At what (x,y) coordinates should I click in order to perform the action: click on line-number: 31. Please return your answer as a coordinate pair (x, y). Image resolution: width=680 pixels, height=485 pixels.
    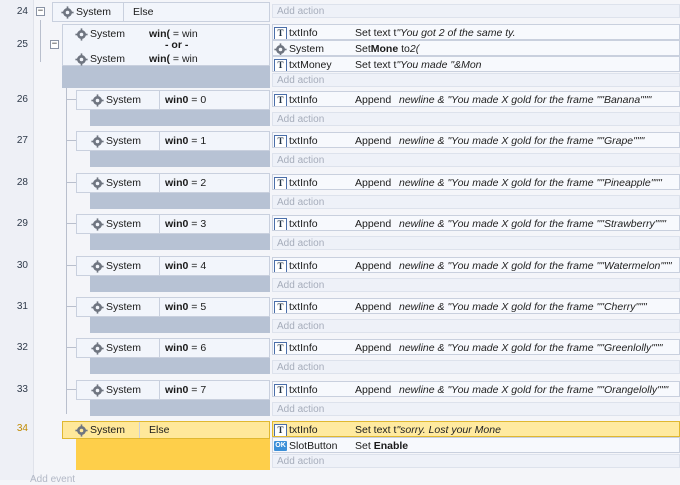
    Looking at the image, I should click on (22, 306).